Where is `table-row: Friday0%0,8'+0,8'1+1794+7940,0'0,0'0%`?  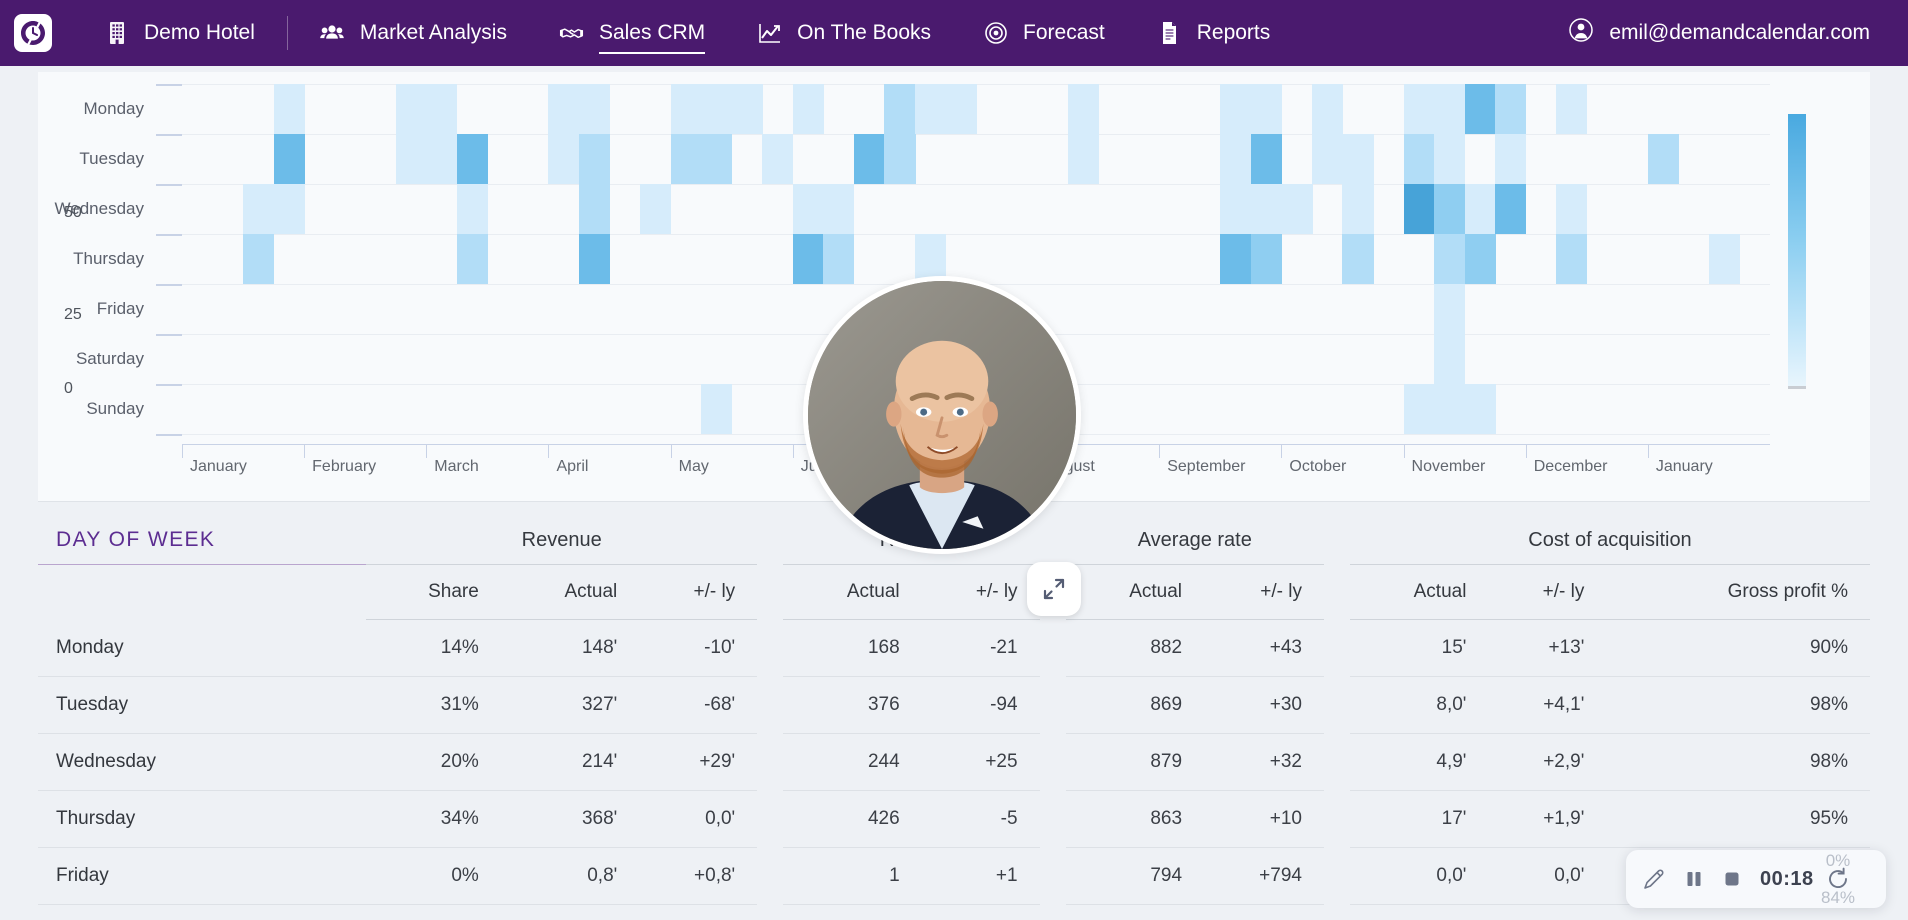
table-row: Friday0%0,8'+0,8'1+1794+7940,0'0,0'0% is located at coordinates (954, 876).